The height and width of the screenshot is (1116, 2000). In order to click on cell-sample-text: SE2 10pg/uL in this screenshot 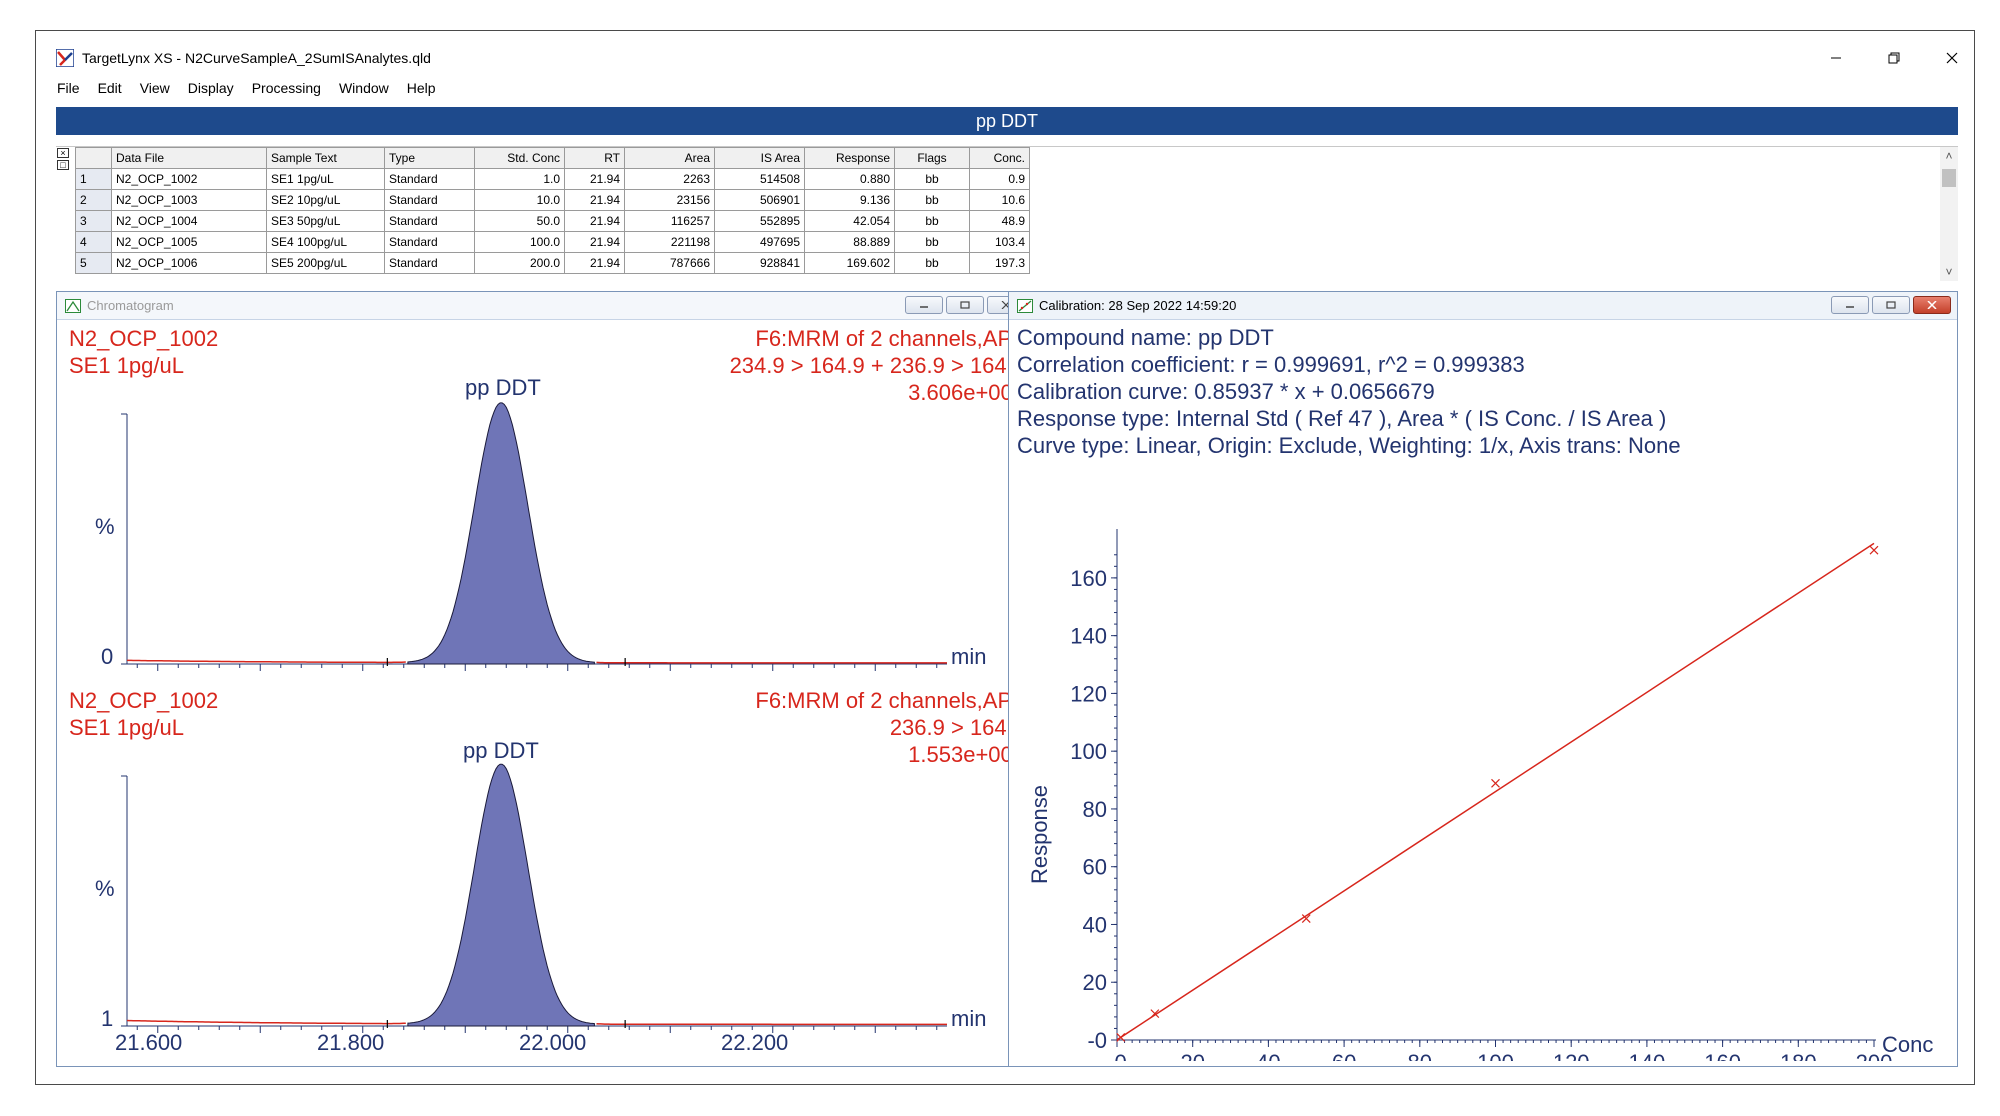, I will do `click(325, 200)`.